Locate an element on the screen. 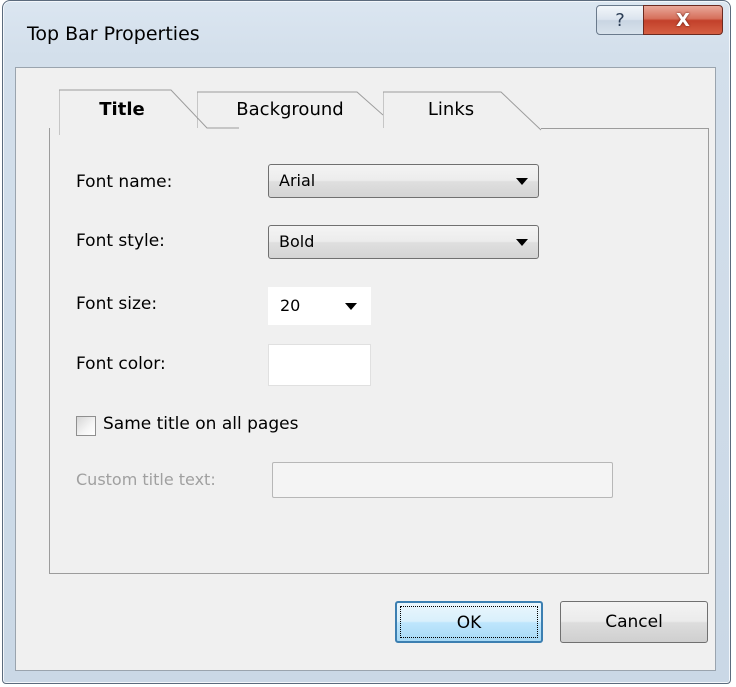 The image size is (736, 687). tab-links: Links is located at coordinates (463, 105).